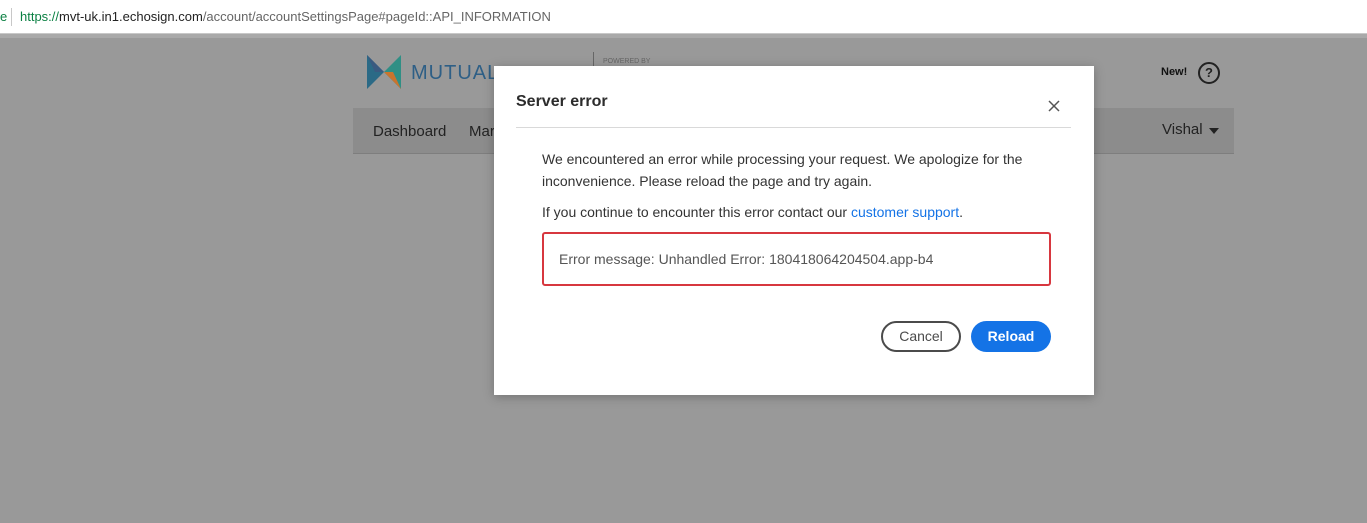  Describe the element at coordinates (961, 212) in the screenshot. I see `contact-suffix: .` at that location.